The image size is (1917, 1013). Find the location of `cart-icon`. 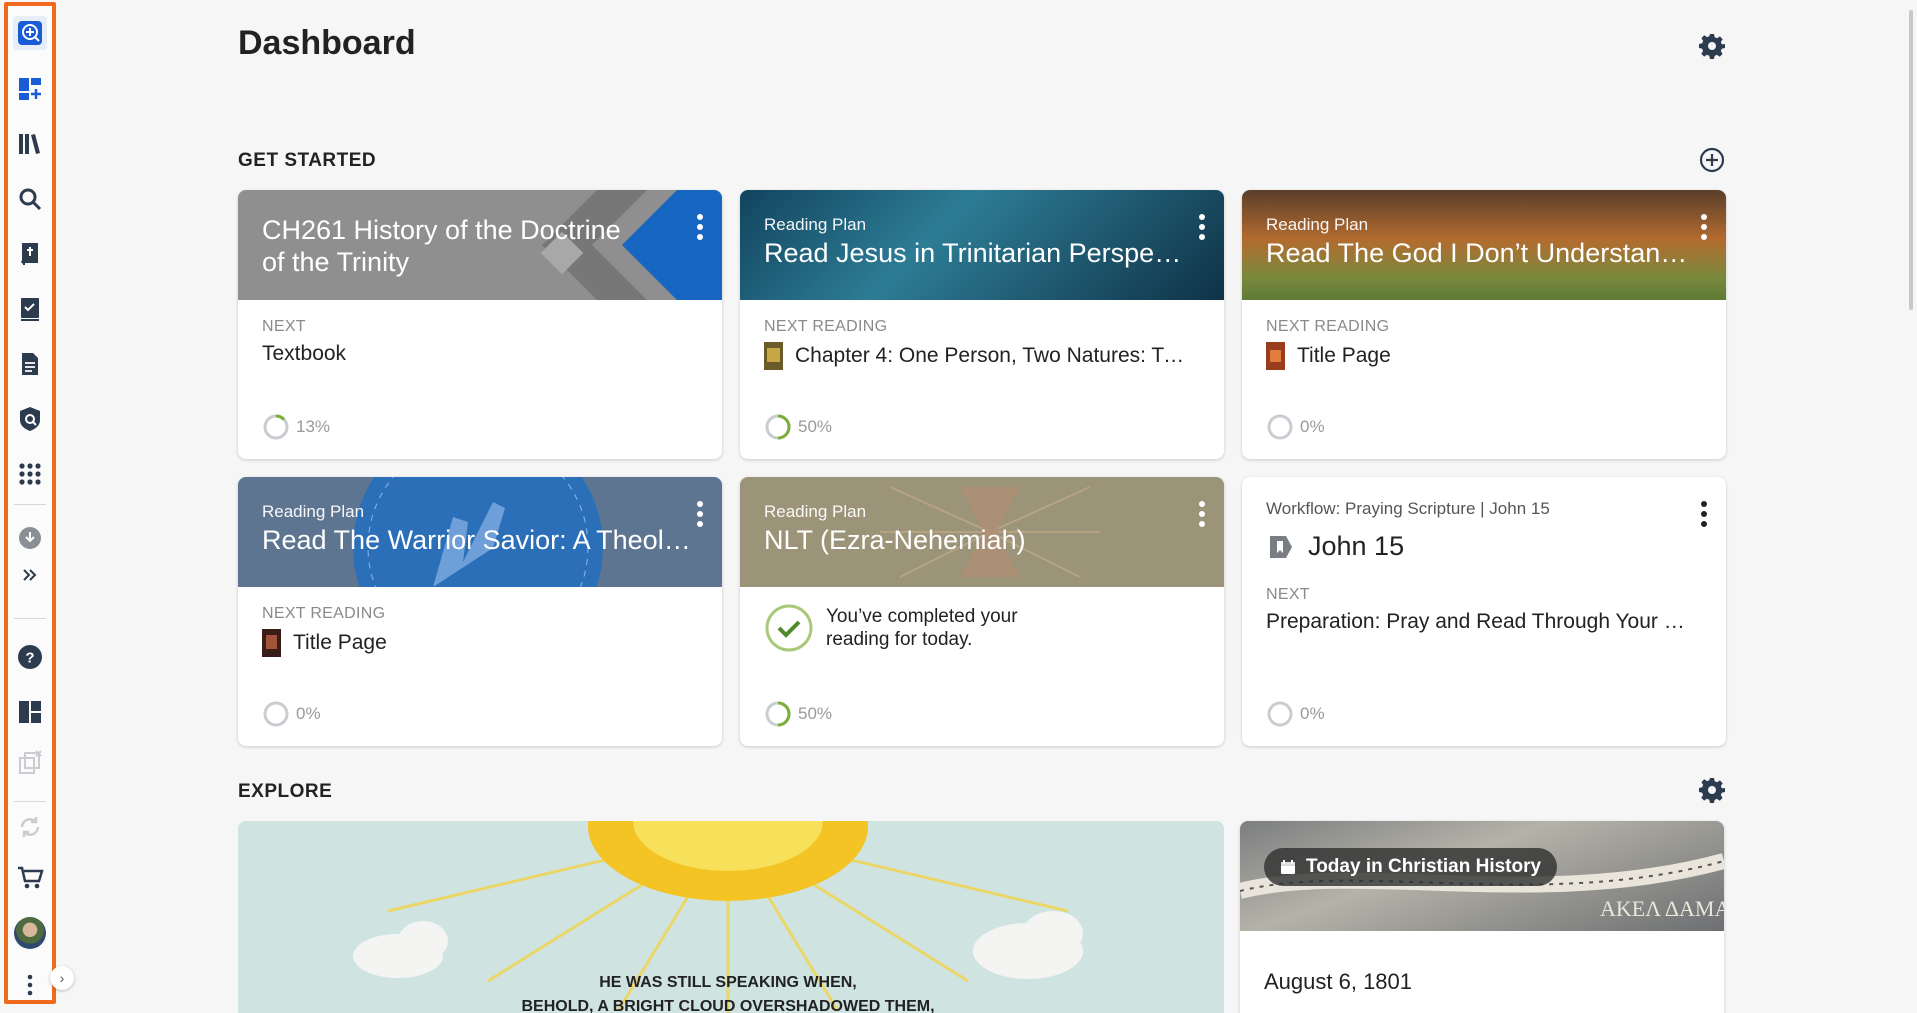

cart-icon is located at coordinates (30, 878).